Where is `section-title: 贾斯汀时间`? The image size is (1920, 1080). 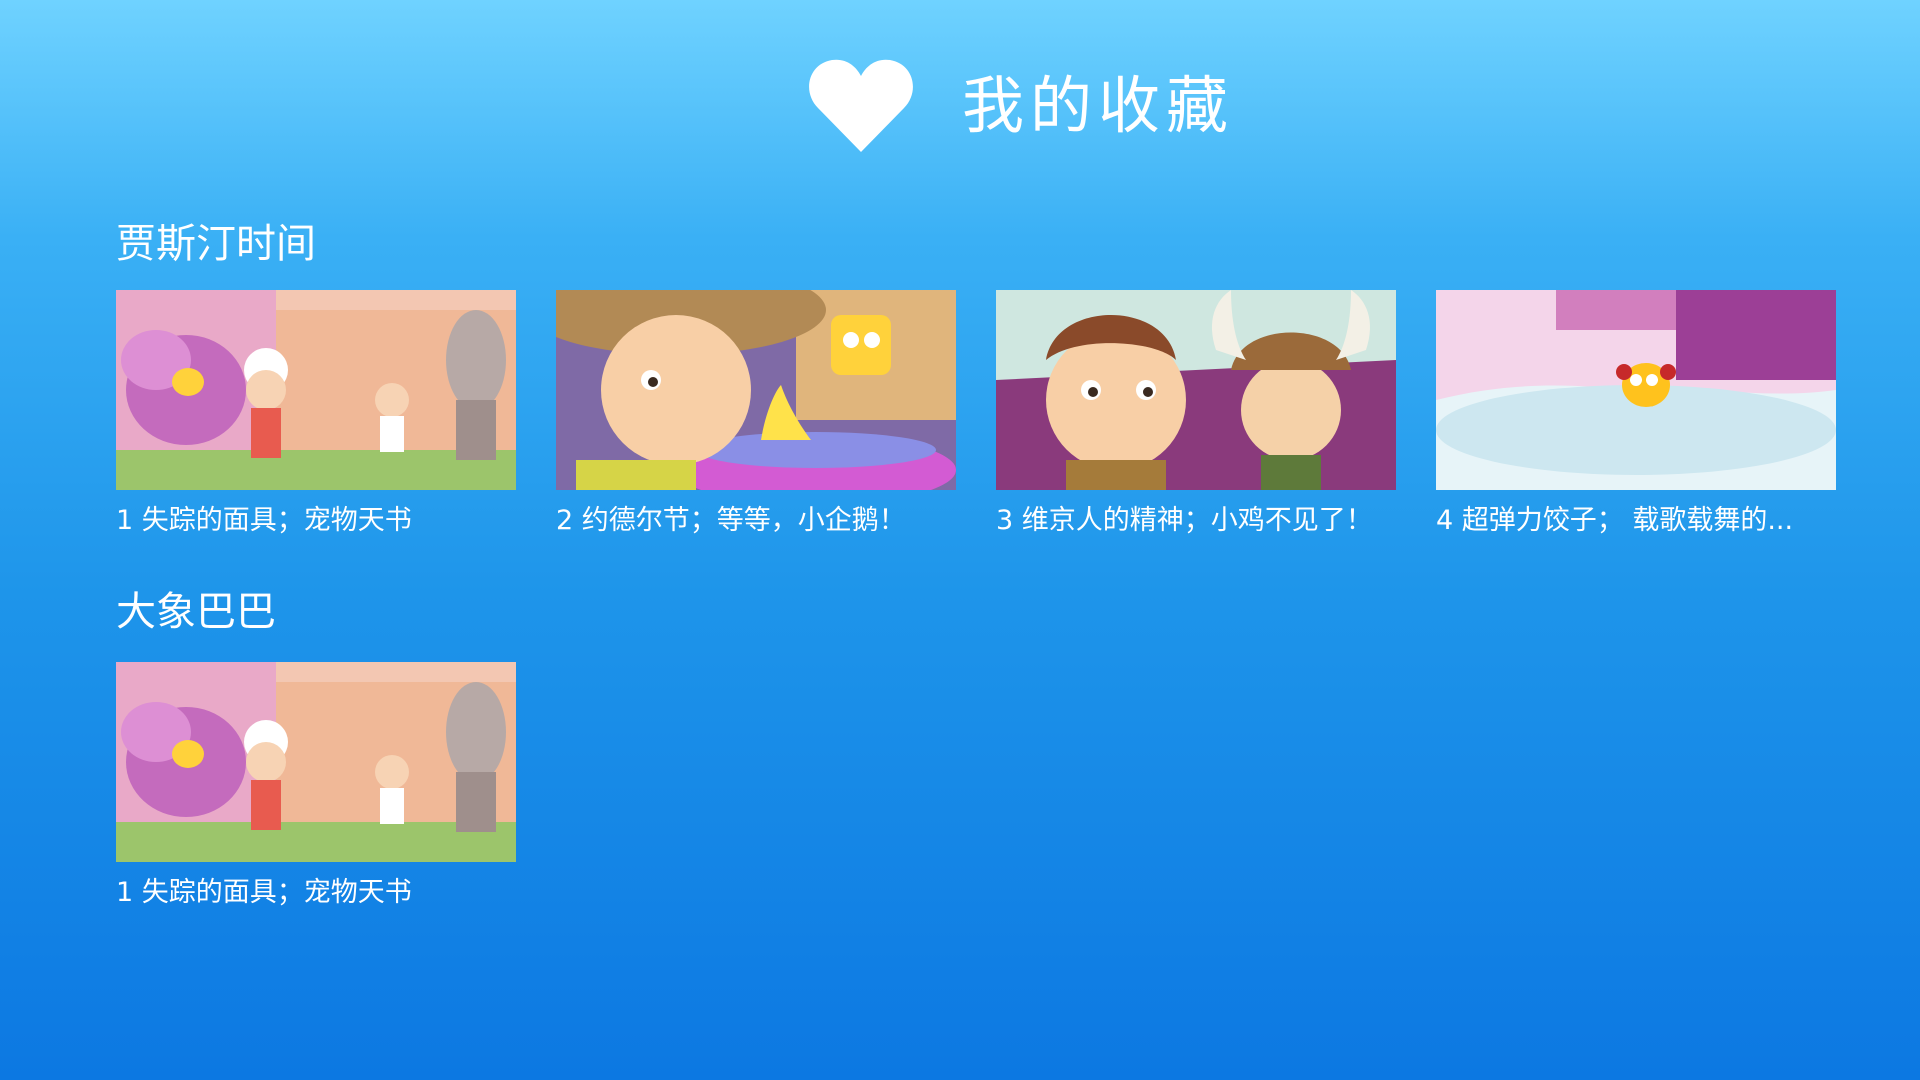 section-title: 贾斯汀时间 is located at coordinates (216, 244).